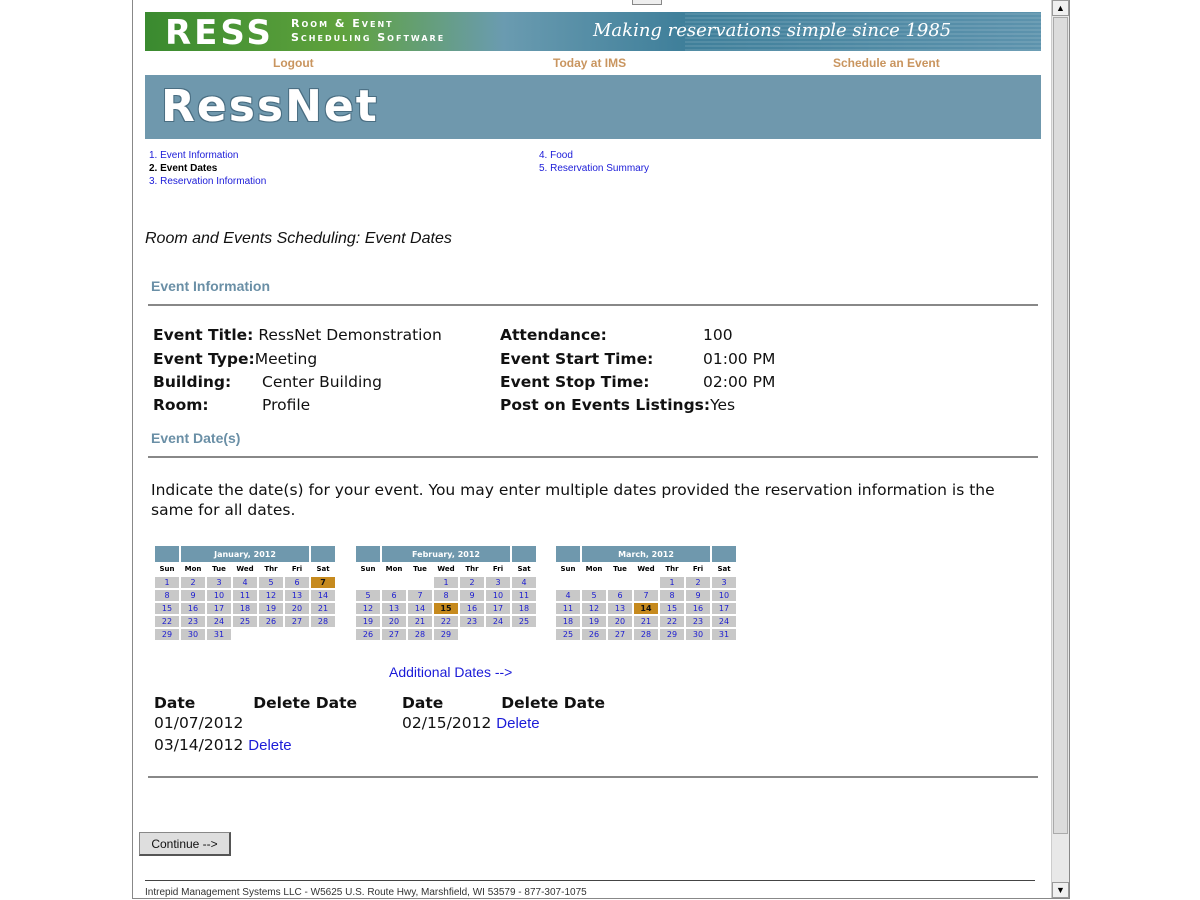  Describe the element at coordinates (594, 168) in the screenshot. I see `step-reservation-summary: 5. Reservation Summary` at that location.